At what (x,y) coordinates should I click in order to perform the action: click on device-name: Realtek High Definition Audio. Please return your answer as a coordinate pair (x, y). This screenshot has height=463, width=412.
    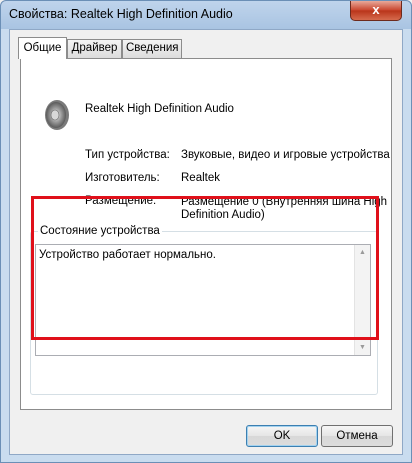
    Looking at the image, I should click on (159, 109).